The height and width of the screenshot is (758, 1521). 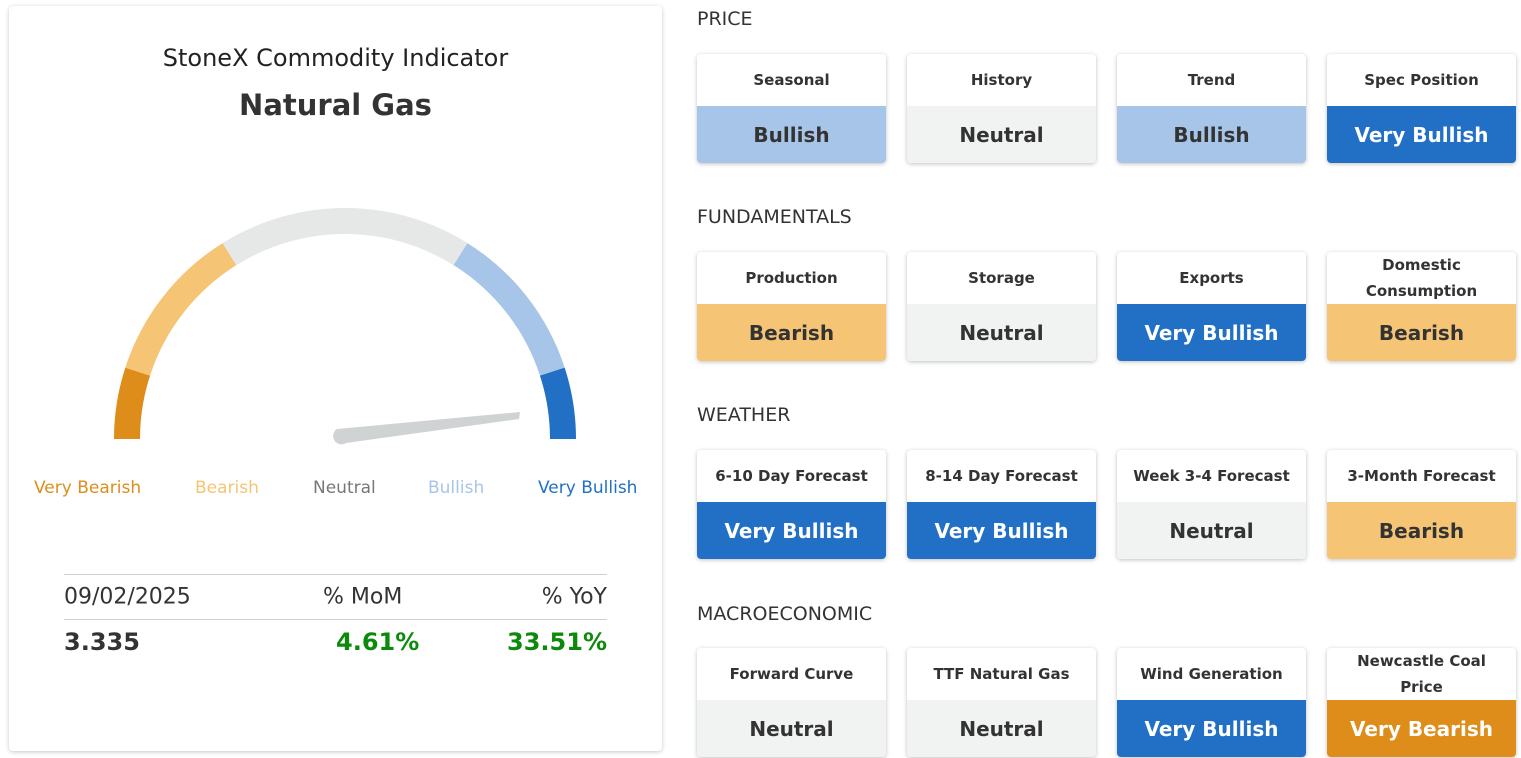 I want to click on card-label: Wind Generation, so click(x=1211, y=674).